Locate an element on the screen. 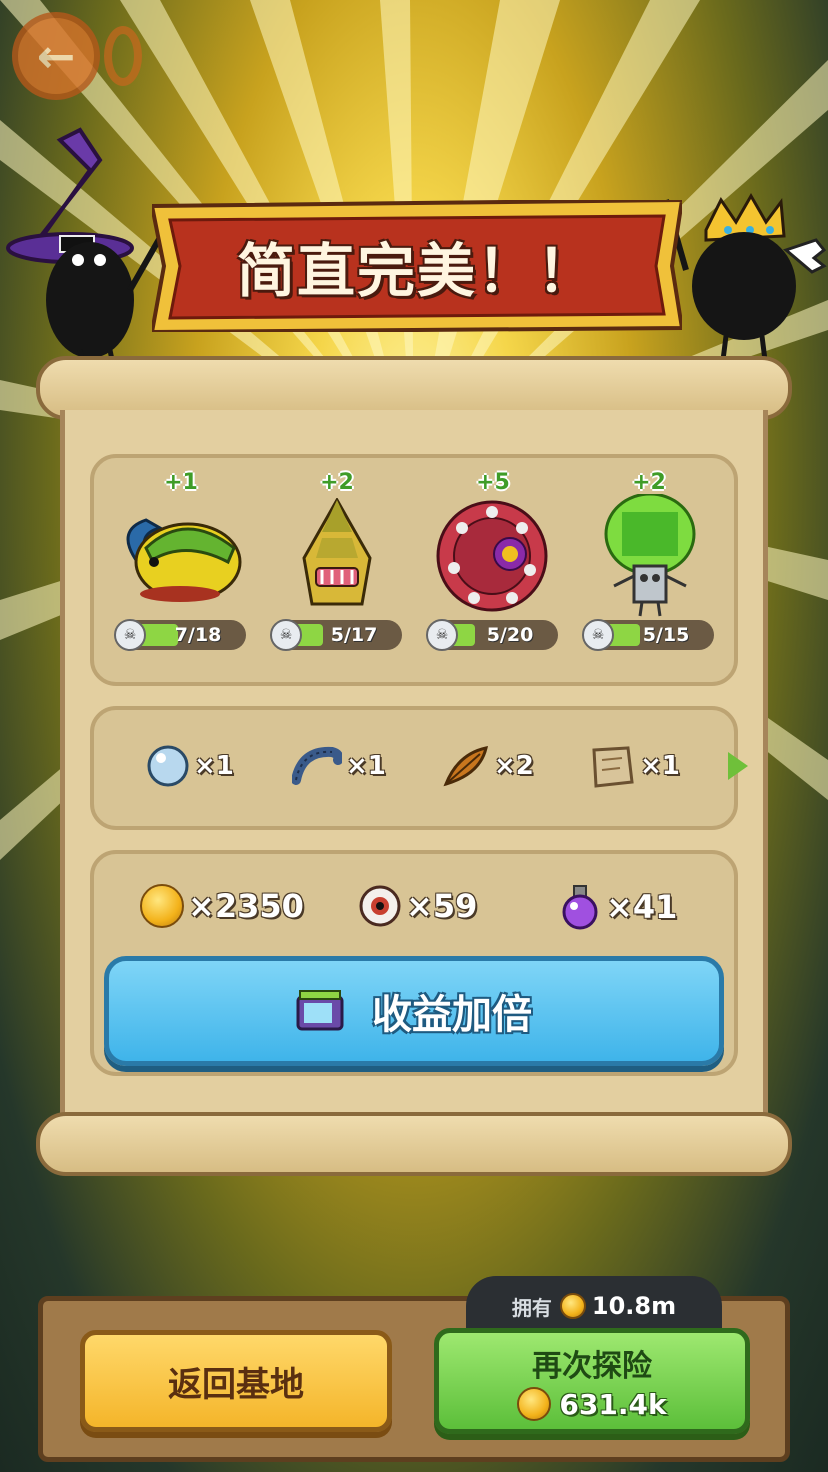 The image size is (828, 1472). monster-progress: ☠ 5/20 is located at coordinates (492, 635).